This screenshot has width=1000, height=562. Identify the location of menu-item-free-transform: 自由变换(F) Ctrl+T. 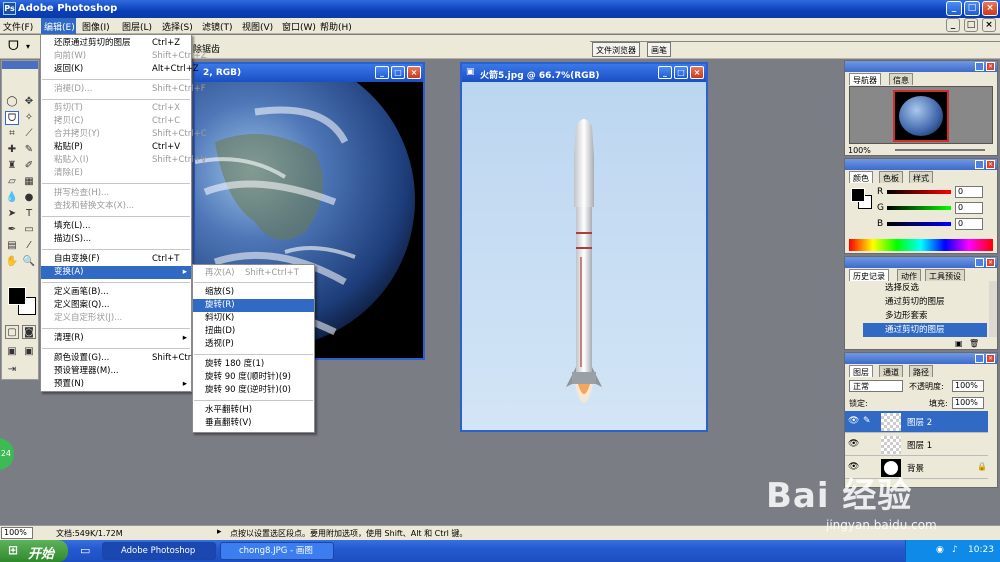
(116, 259).